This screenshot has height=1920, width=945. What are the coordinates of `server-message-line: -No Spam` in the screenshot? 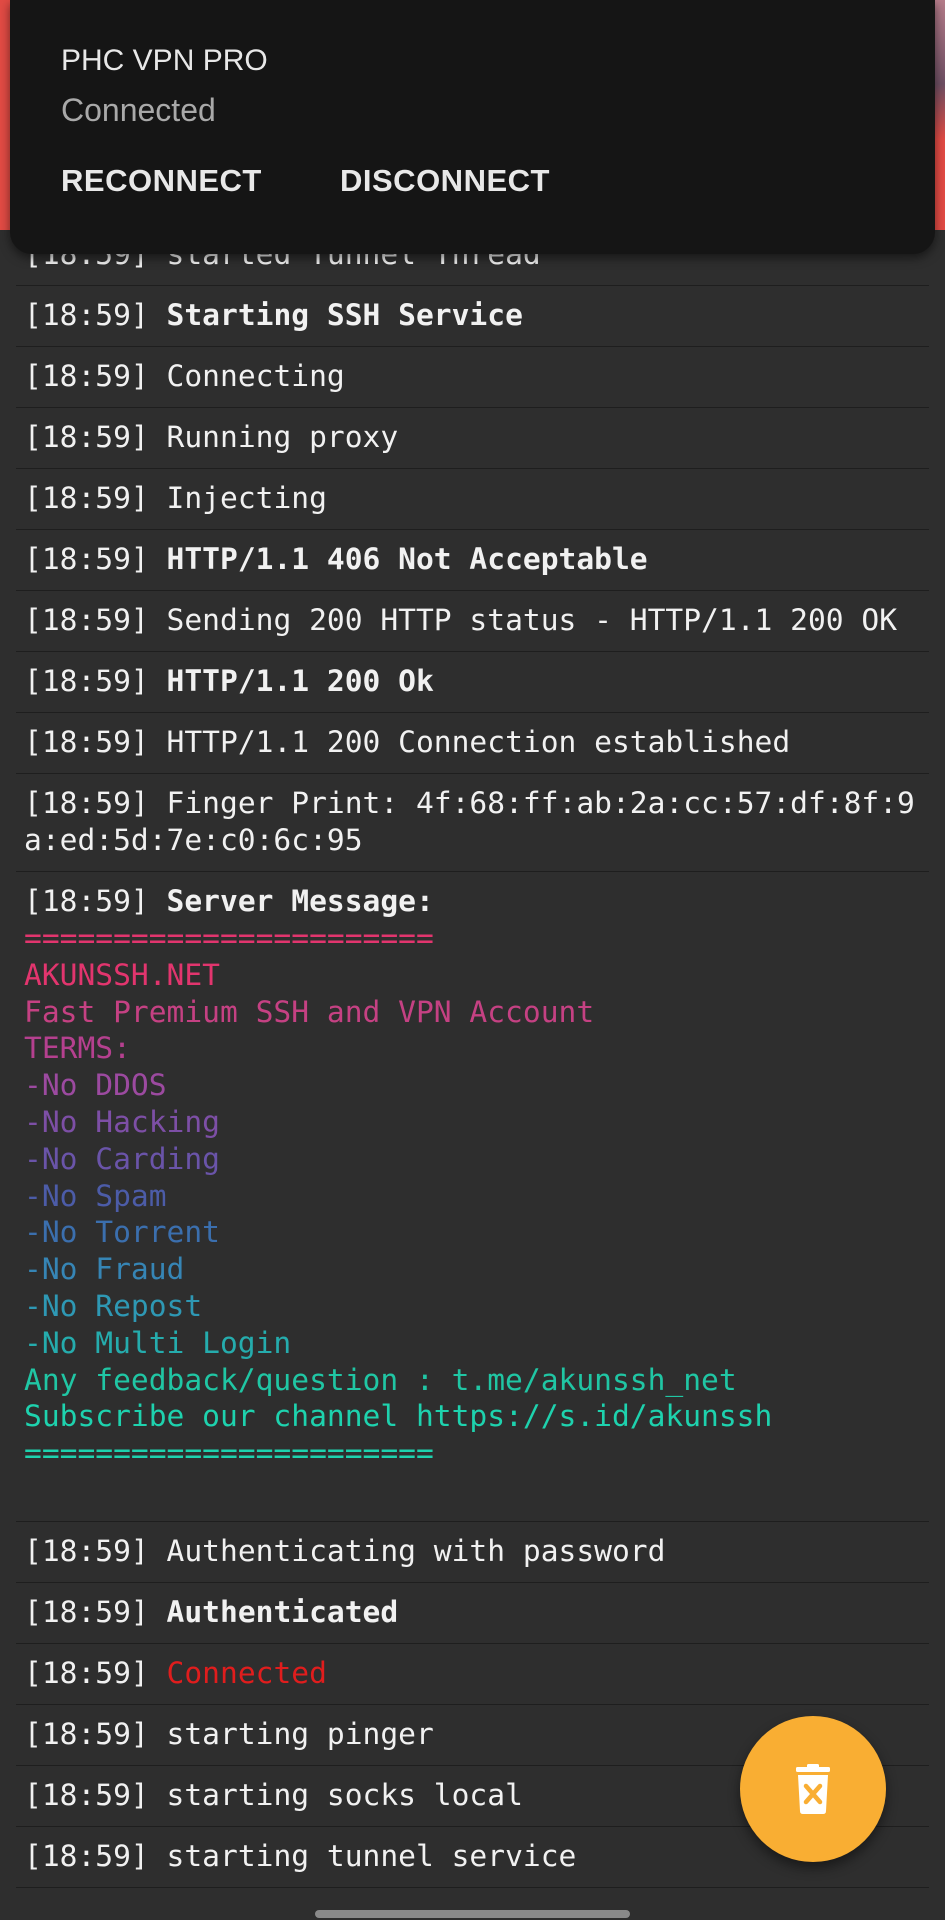 It's located at (95, 1195).